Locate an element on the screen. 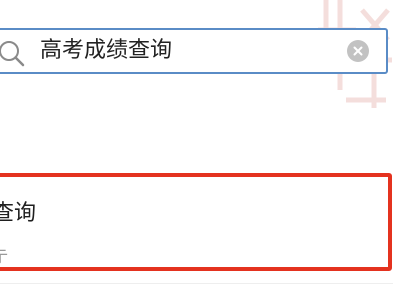 This screenshot has height=295, width=393. result-subtitle: 亍 is located at coordinates (4, 256).